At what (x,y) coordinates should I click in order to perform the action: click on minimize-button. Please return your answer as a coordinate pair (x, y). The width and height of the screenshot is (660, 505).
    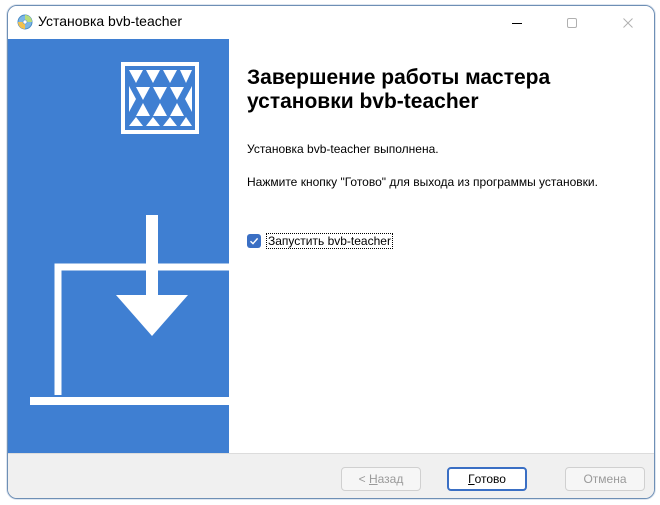
    Looking at the image, I should click on (517, 22).